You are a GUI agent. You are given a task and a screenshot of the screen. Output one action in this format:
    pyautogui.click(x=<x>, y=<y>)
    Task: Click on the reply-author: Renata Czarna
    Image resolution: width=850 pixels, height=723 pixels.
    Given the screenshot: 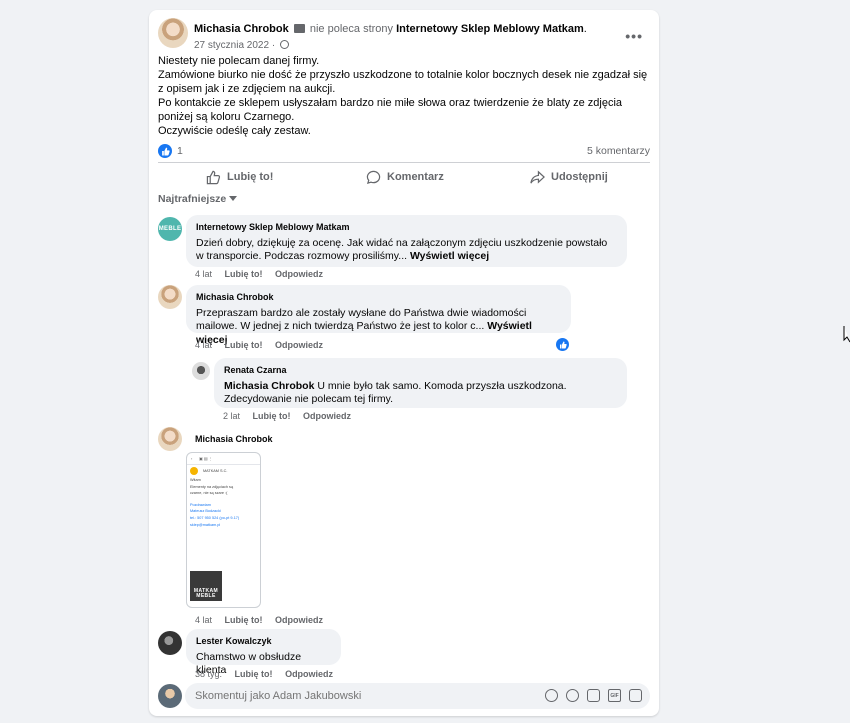 What is the action you would take?
    pyautogui.click(x=420, y=371)
    